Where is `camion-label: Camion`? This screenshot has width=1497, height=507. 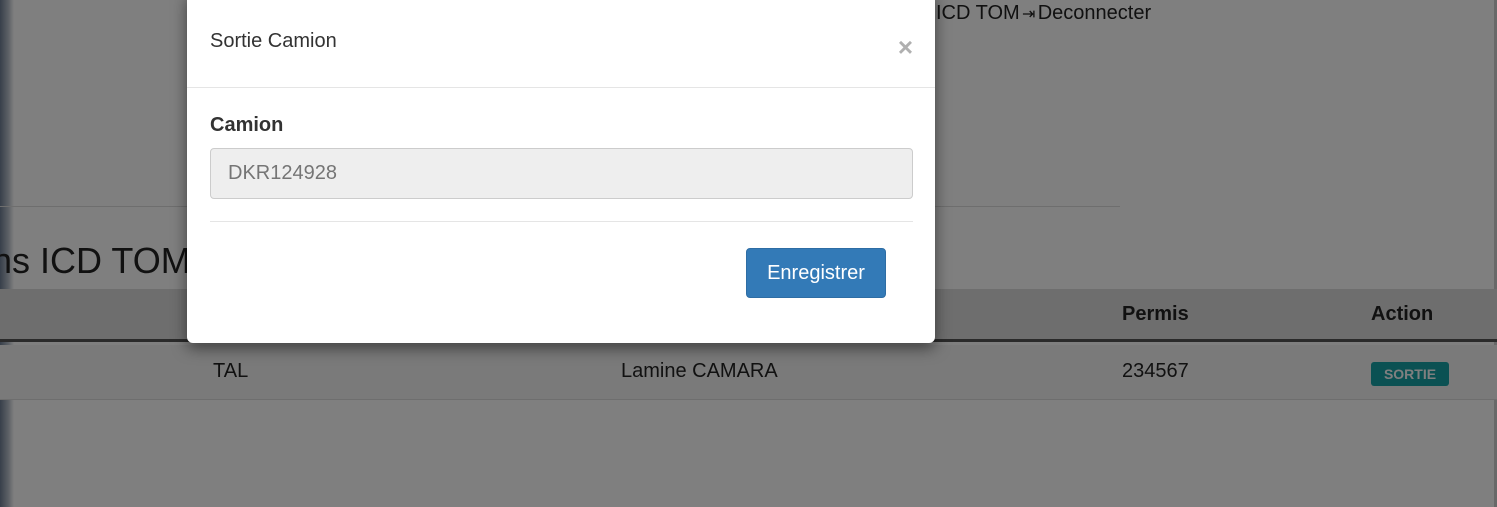 camion-label: Camion is located at coordinates (247, 125).